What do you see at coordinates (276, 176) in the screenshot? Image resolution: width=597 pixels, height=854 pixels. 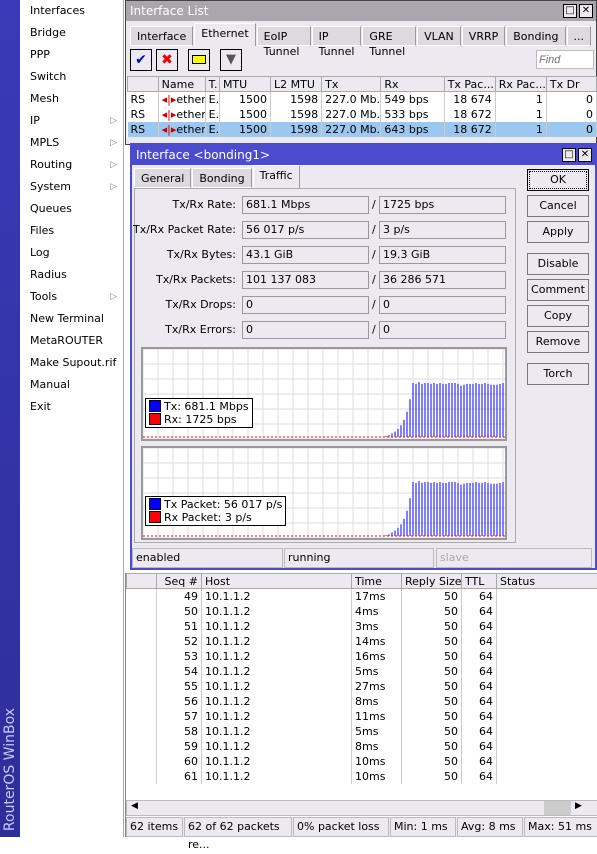 I see `dialog-tab-2: Traffic` at bounding box center [276, 176].